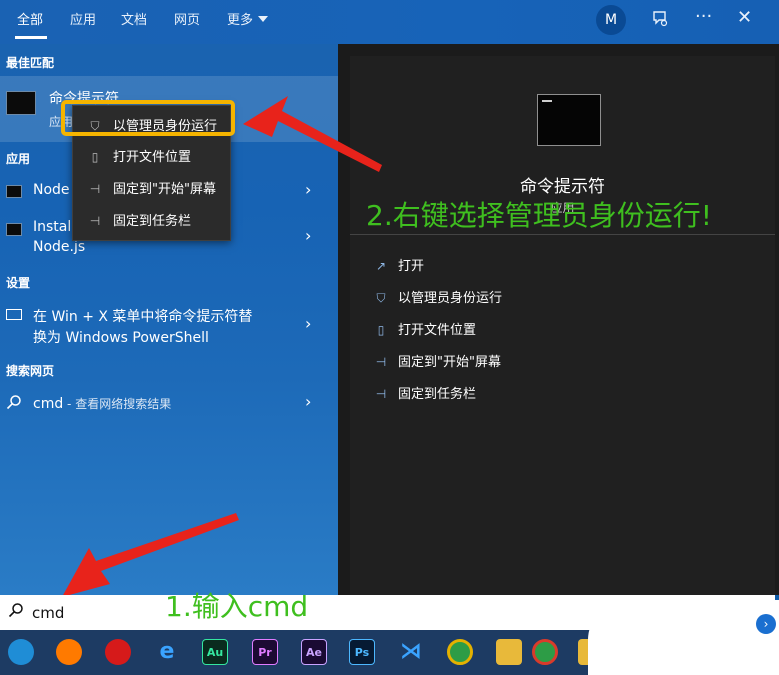 This screenshot has height=675, width=779. I want to click on notification-icon: ›, so click(766, 624).